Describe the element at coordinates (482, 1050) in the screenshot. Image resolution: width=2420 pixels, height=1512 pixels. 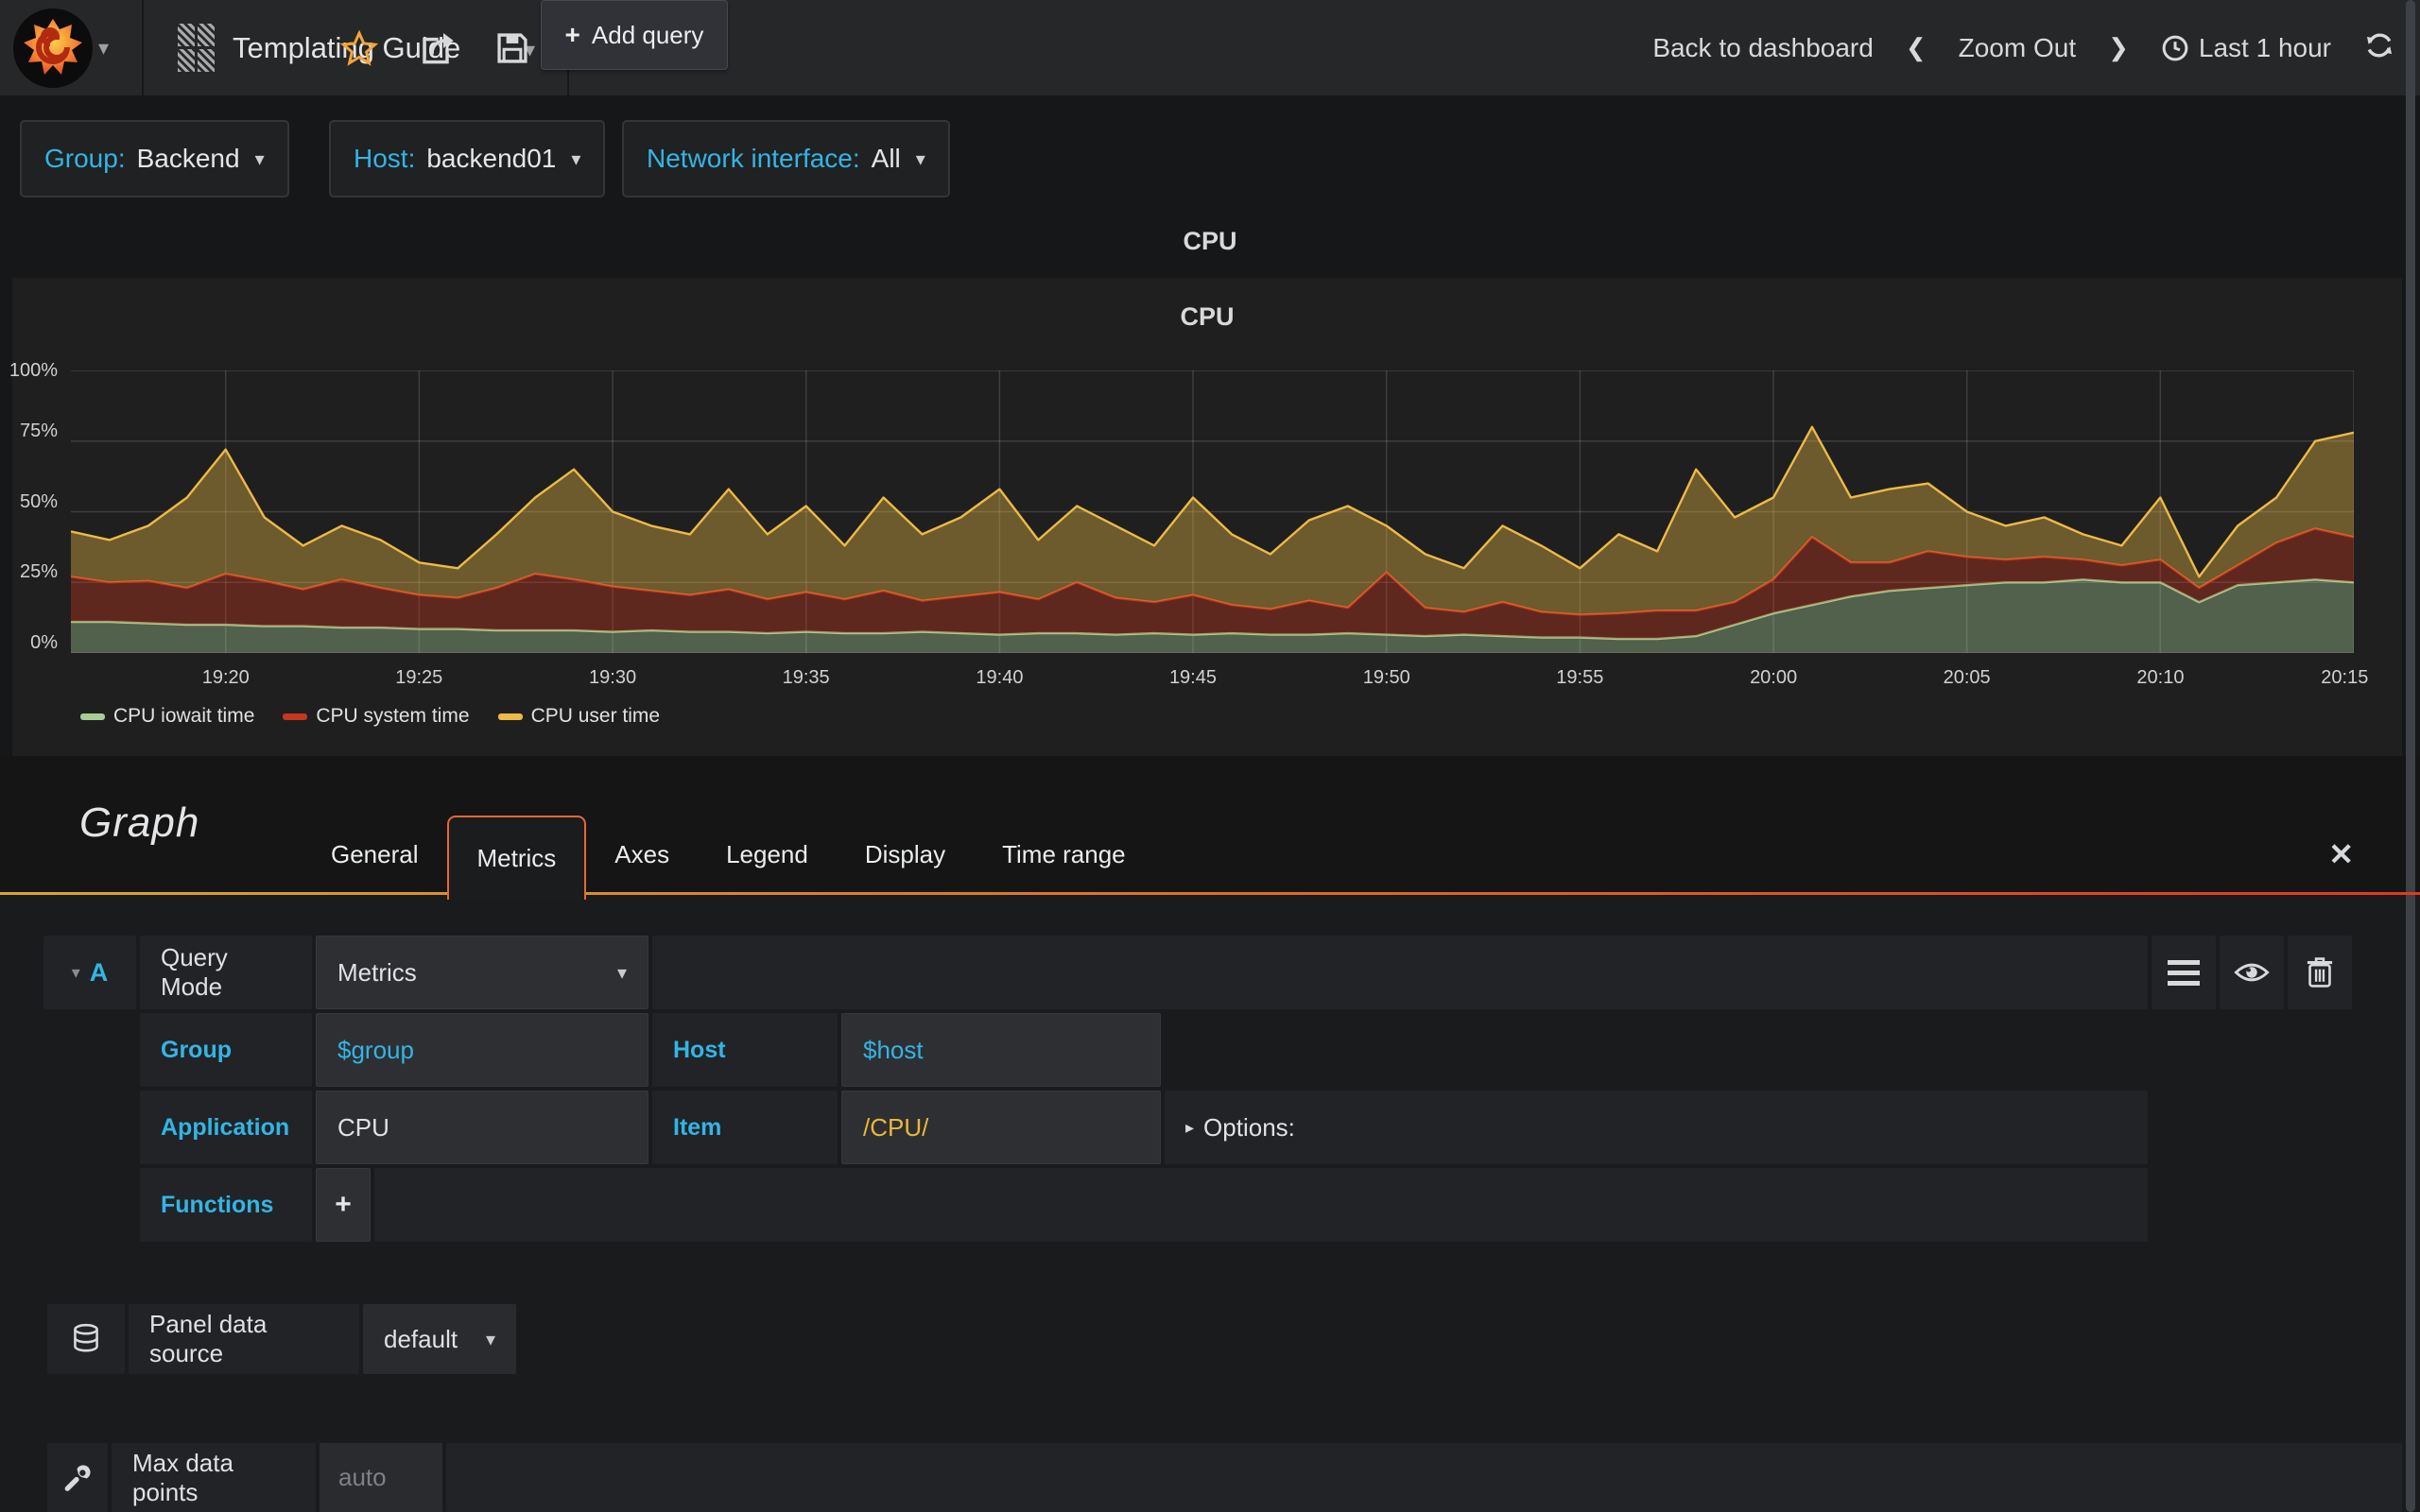
I see `group-input: $group` at that location.